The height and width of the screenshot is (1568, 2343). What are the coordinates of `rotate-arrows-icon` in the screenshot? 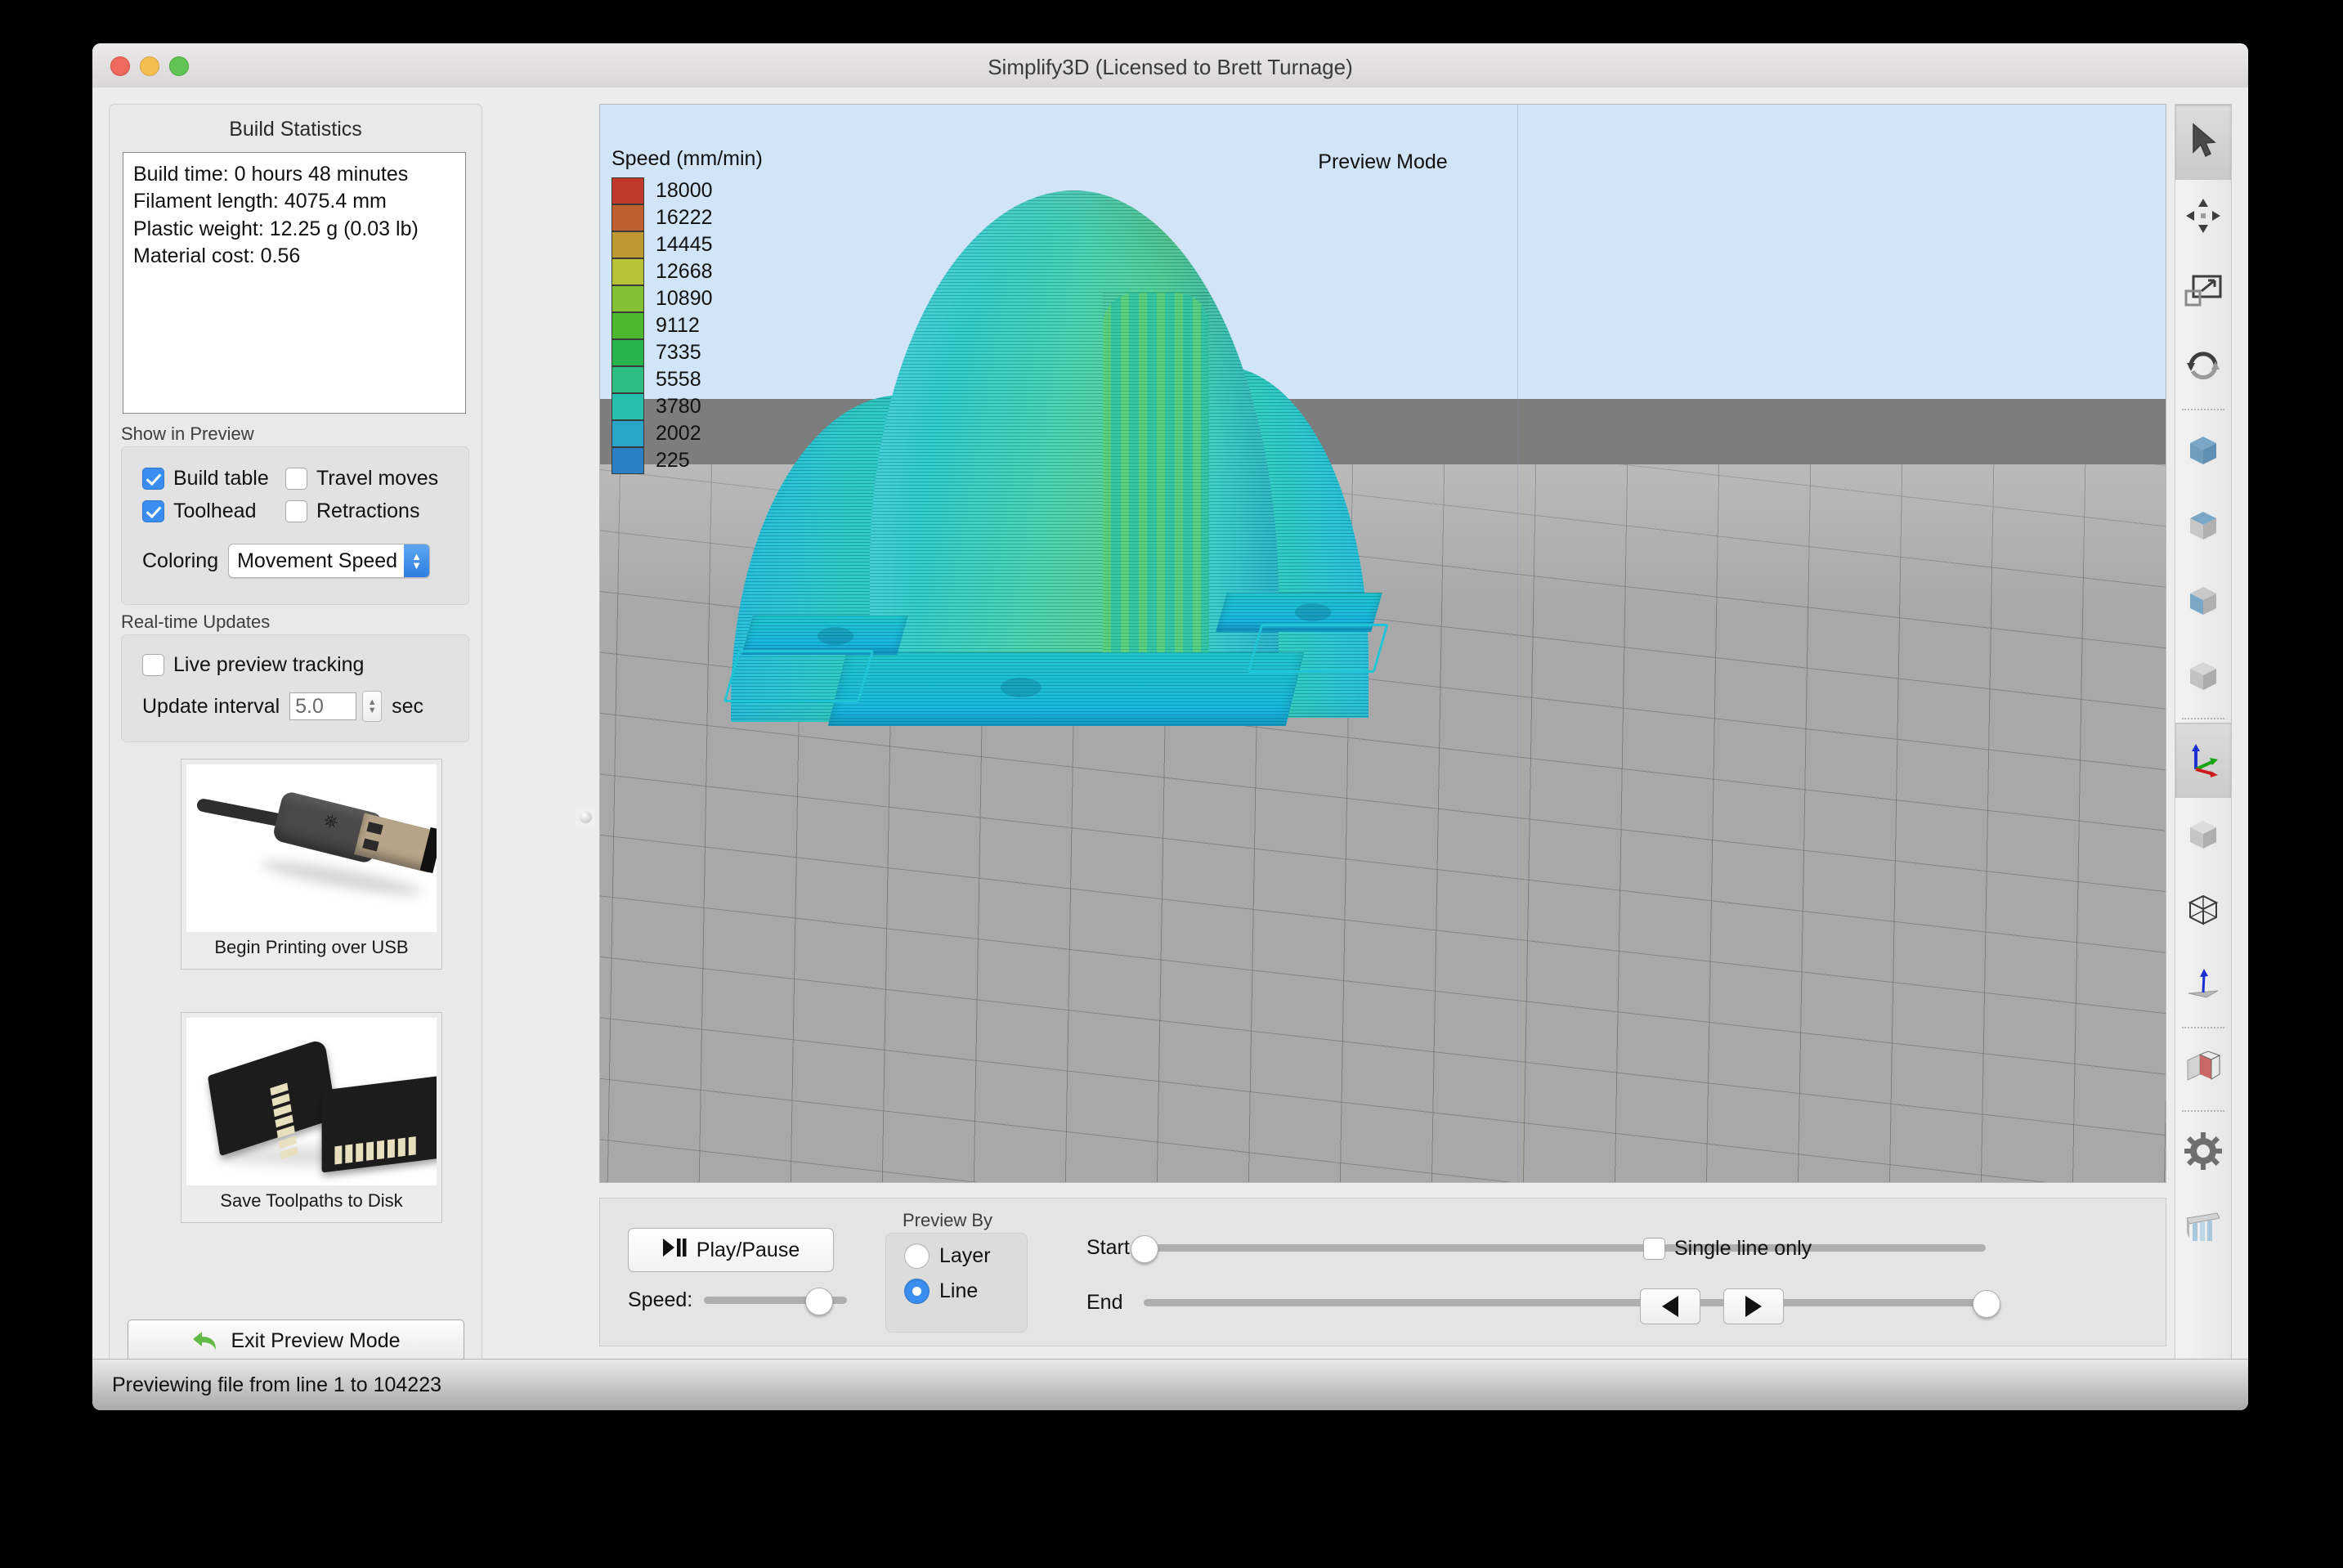 It's located at (2203, 368).